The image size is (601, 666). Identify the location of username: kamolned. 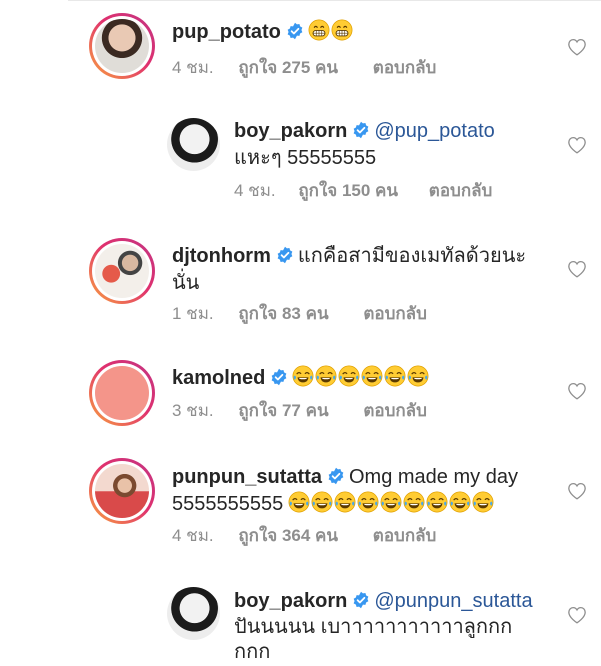
(218, 378).